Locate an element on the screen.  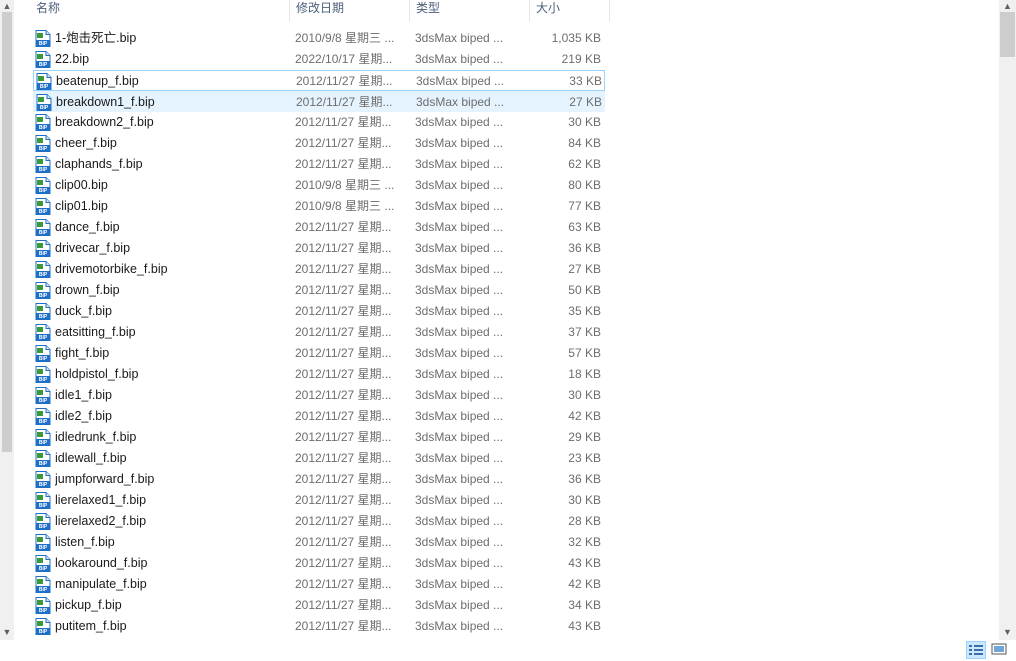
file-name: pickup_f.bip is located at coordinates (88, 605).